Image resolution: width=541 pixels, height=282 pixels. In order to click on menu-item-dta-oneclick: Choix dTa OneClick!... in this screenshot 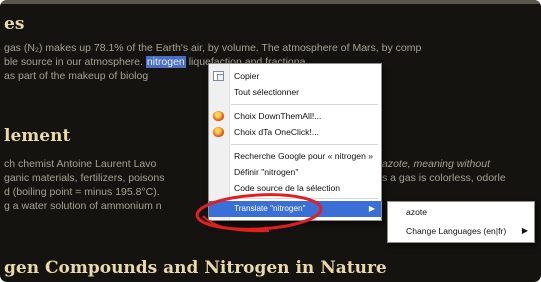, I will do `click(295, 132)`.